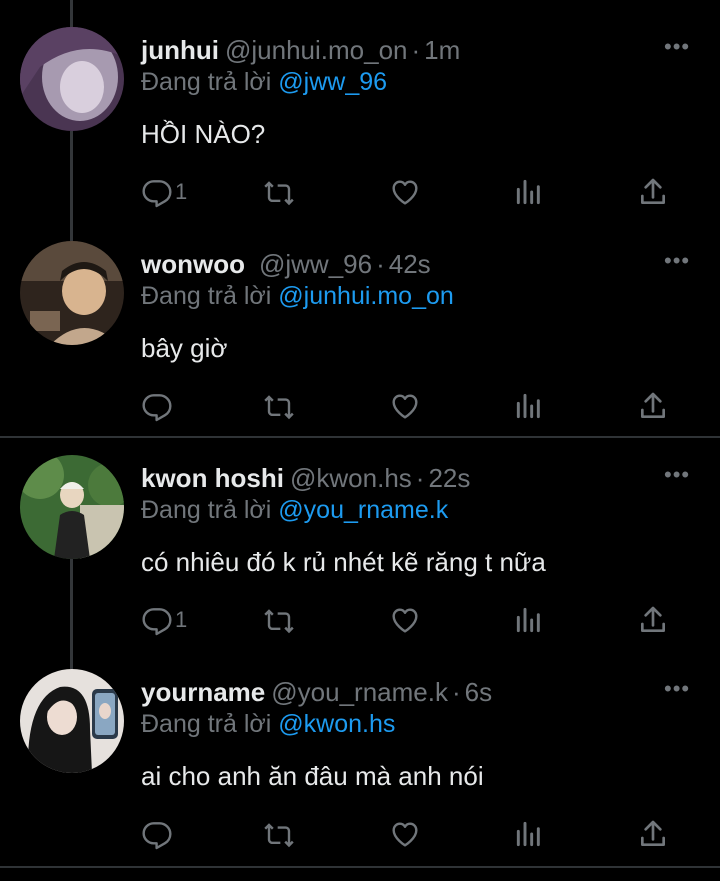 This screenshot has width=720, height=881. What do you see at coordinates (410, 264) in the screenshot?
I see `timestamp: 42s` at bounding box center [410, 264].